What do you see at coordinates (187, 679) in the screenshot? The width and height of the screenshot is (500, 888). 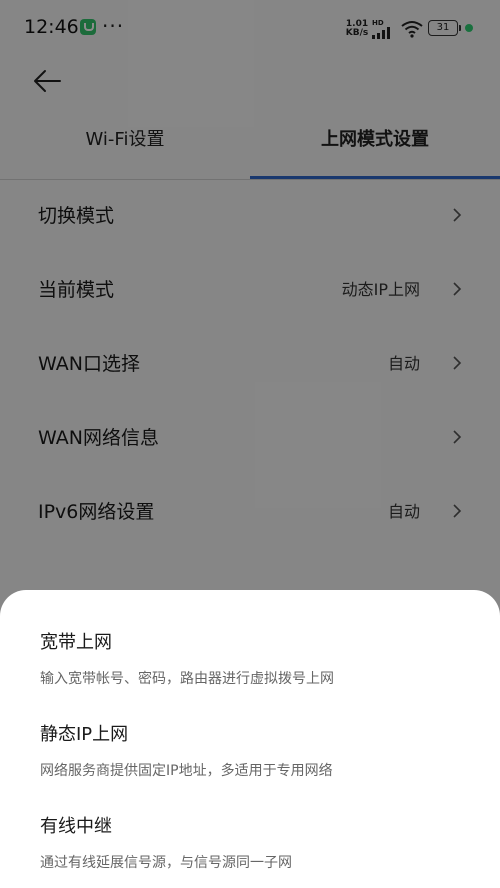 I see `option-description: 输入宽带帐号、密码，路由器进行虚拟拨号上网` at bounding box center [187, 679].